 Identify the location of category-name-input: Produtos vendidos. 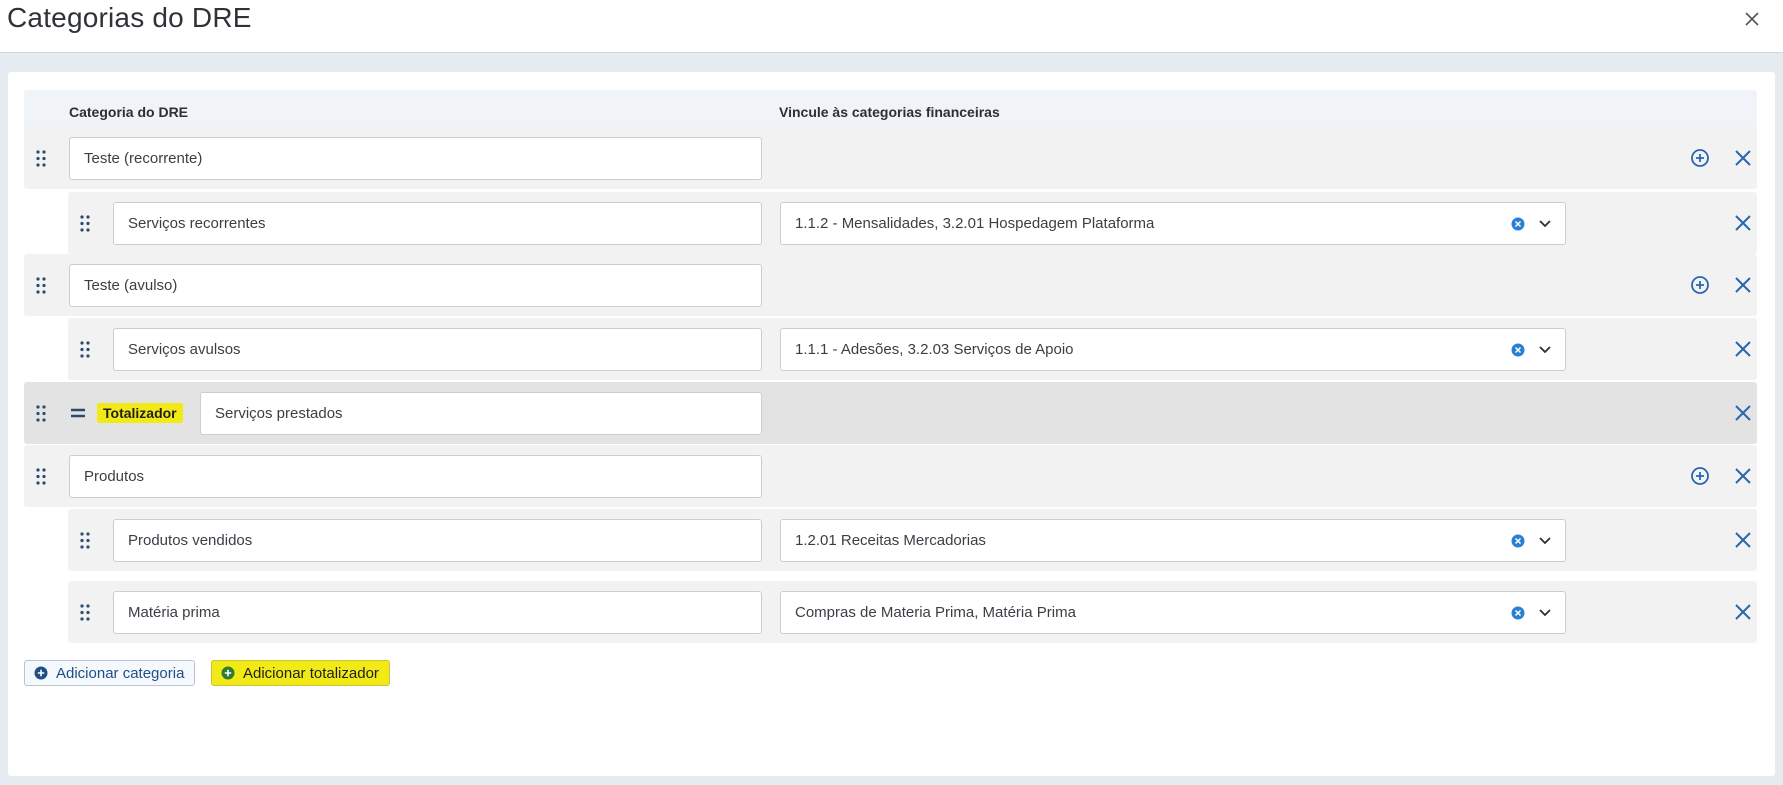
(437, 540).